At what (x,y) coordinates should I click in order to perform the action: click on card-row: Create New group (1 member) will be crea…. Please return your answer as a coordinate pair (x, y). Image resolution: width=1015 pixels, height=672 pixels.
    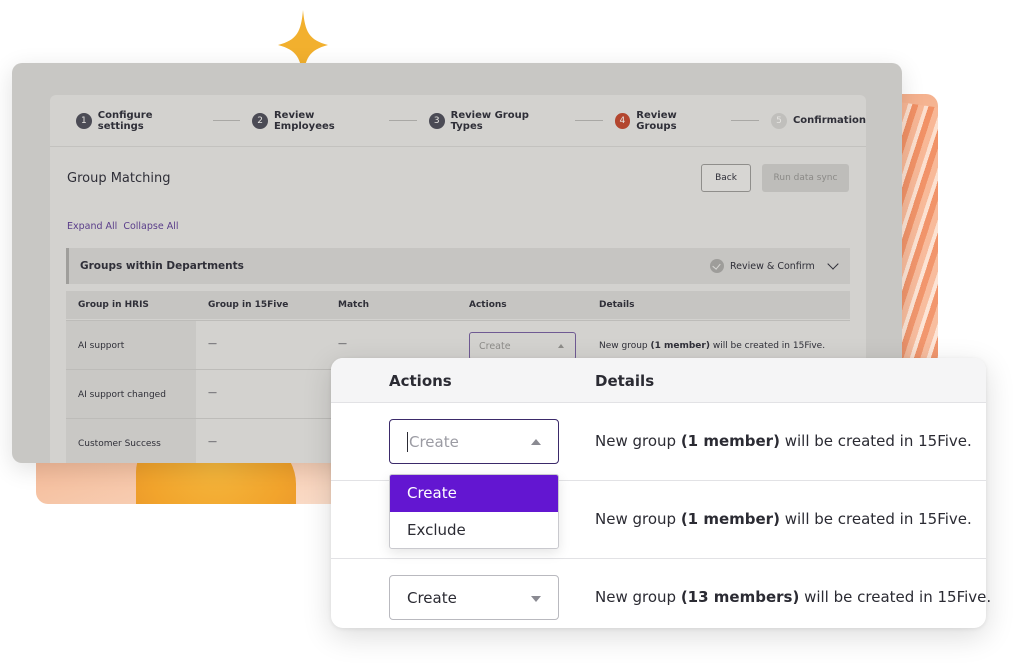
    Looking at the image, I should click on (658, 442).